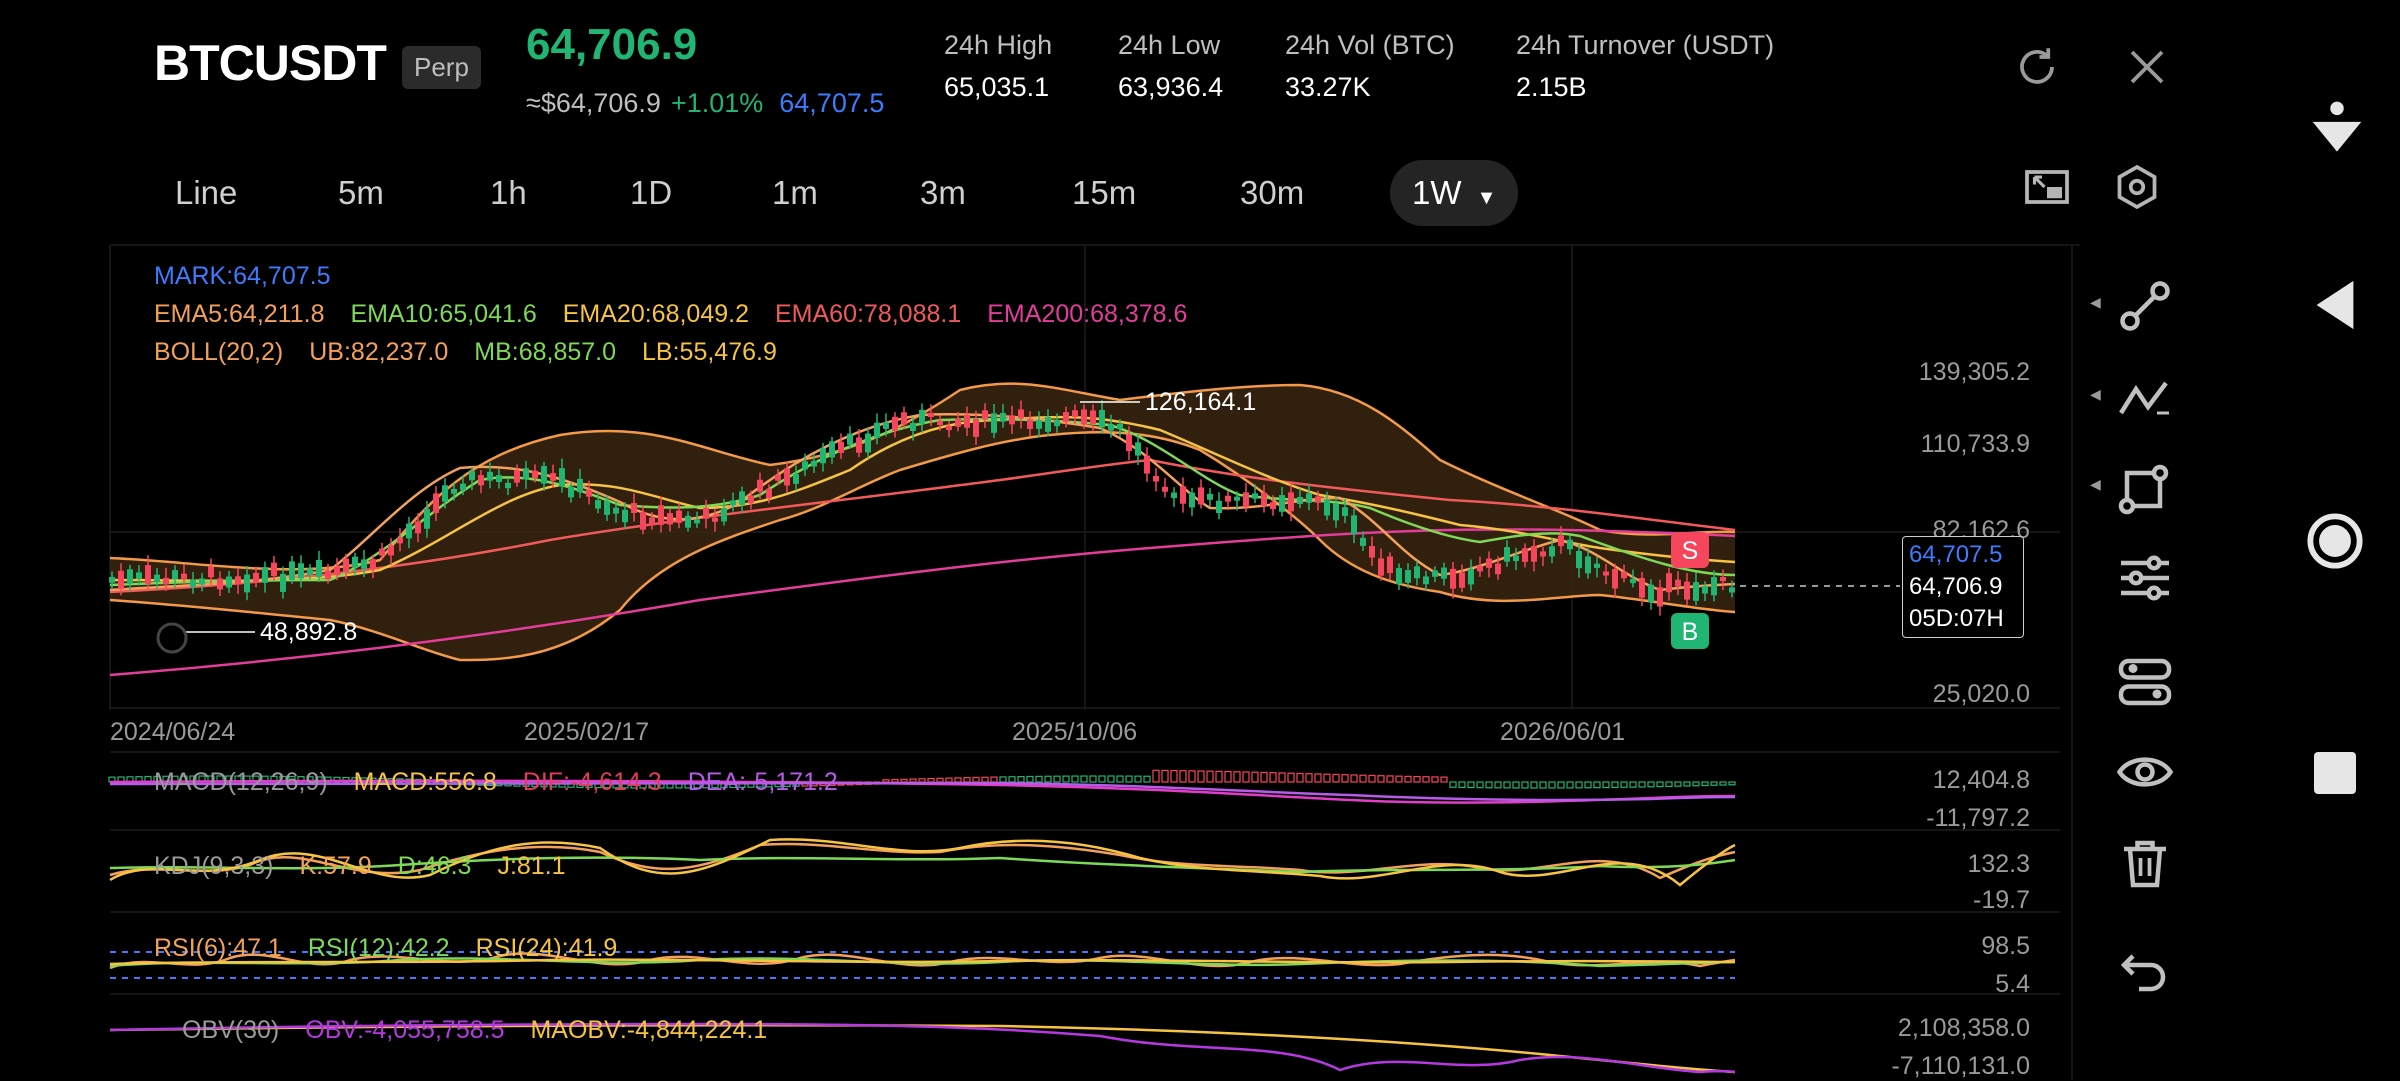 The width and height of the screenshot is (2400, 1081). I want to click on home-icon, so click(2335, 541).